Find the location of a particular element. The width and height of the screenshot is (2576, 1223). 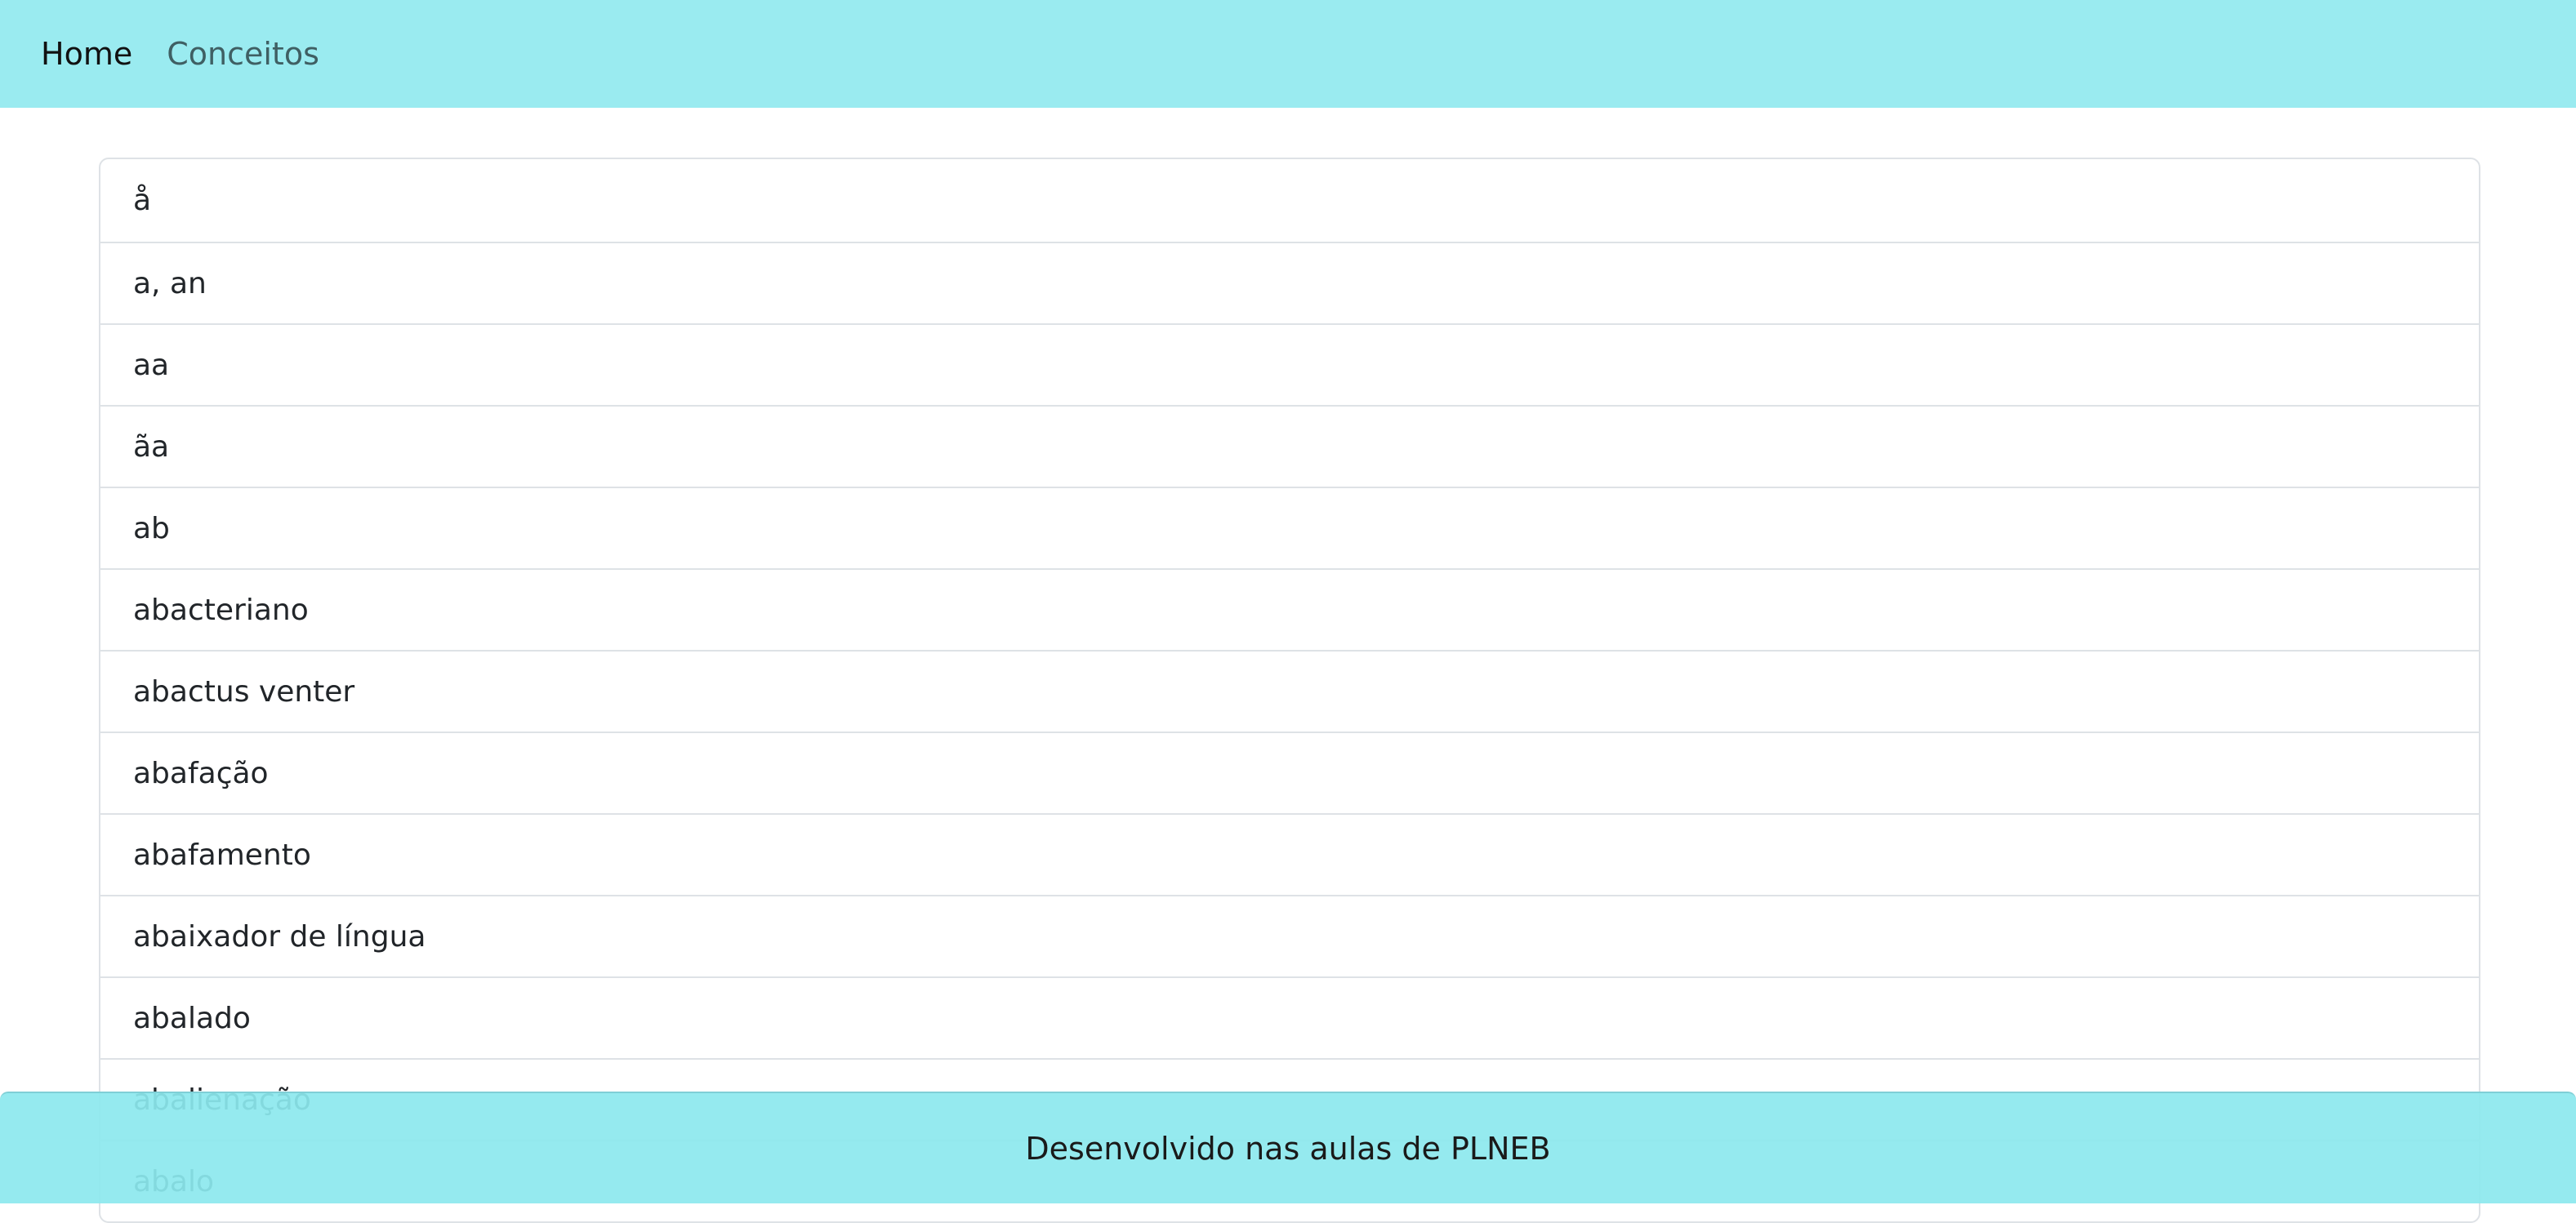

list-item: abafação is located at coordinates (1289, 773).